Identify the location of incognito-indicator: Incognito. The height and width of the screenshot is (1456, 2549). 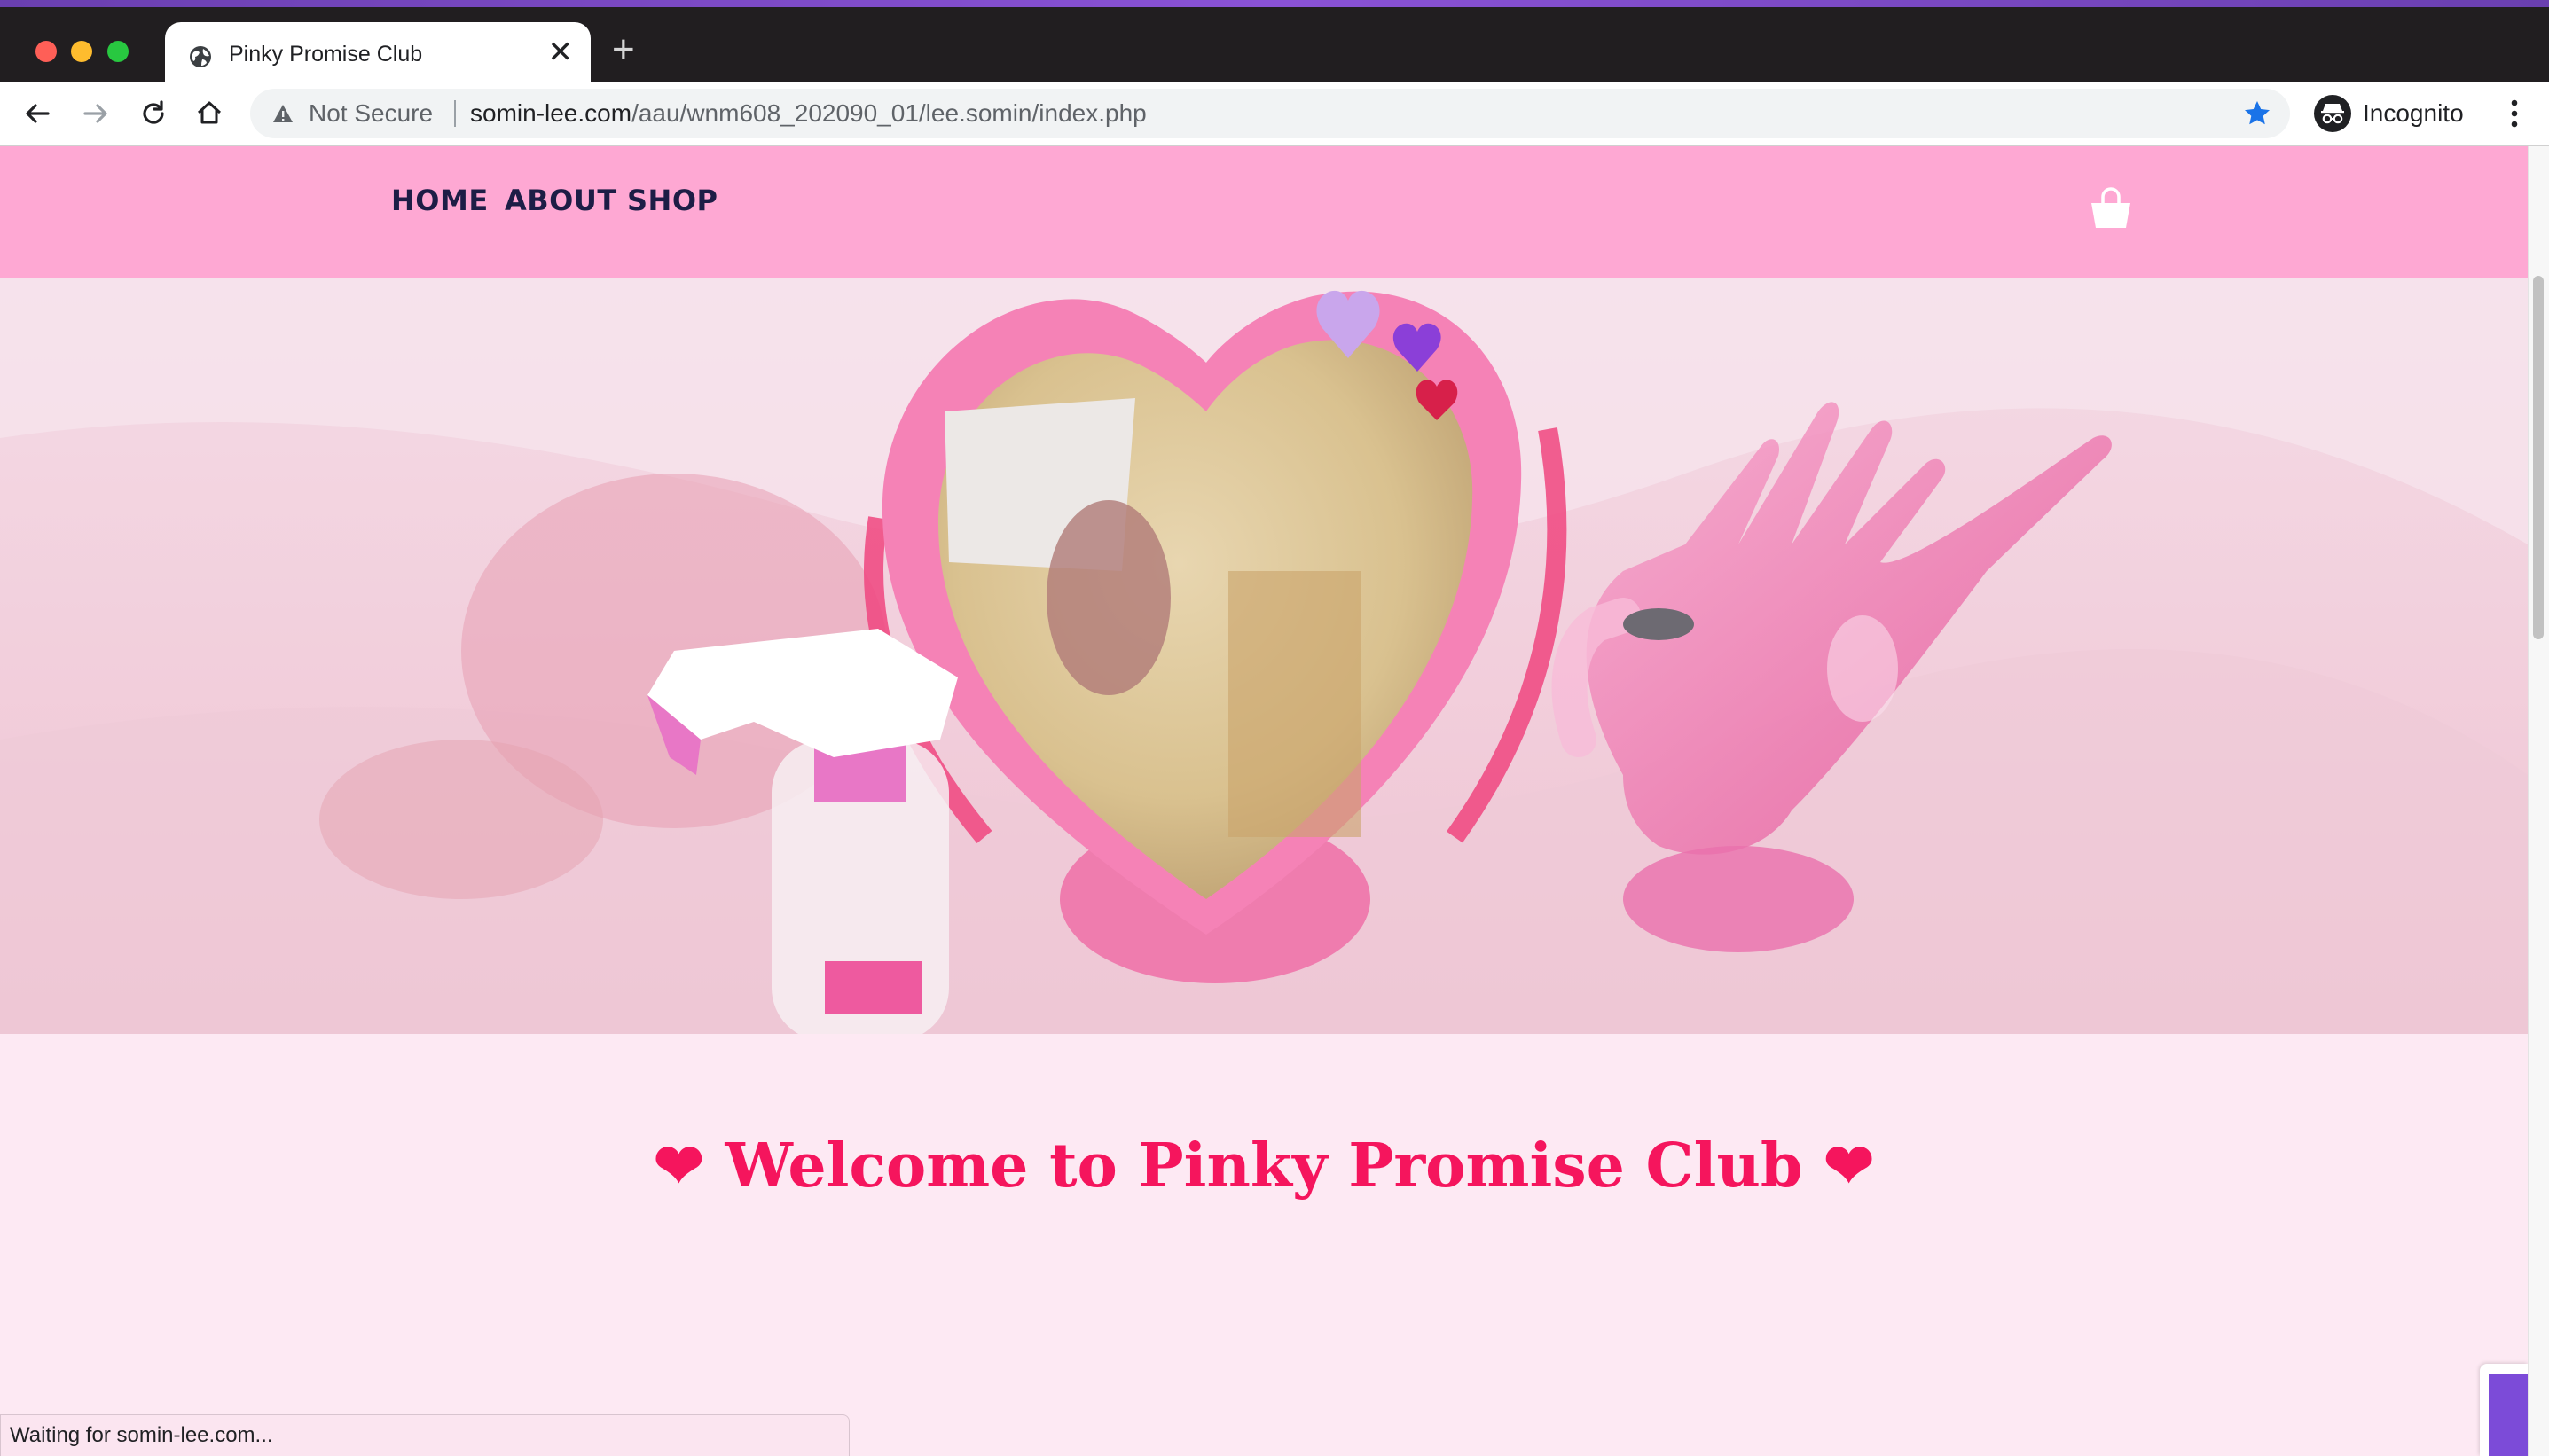
(2395, 113).